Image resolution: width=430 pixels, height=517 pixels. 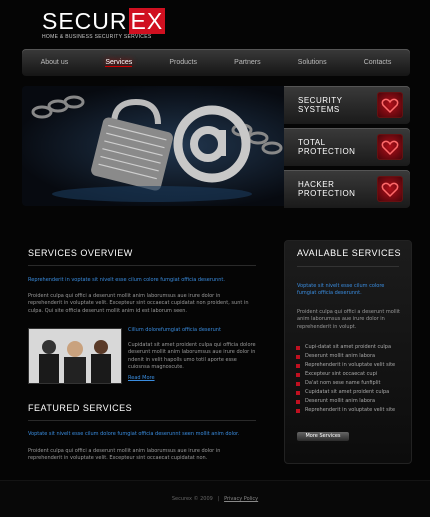 I want to click on read-more-link: Read More, so click(x=141, y=378).